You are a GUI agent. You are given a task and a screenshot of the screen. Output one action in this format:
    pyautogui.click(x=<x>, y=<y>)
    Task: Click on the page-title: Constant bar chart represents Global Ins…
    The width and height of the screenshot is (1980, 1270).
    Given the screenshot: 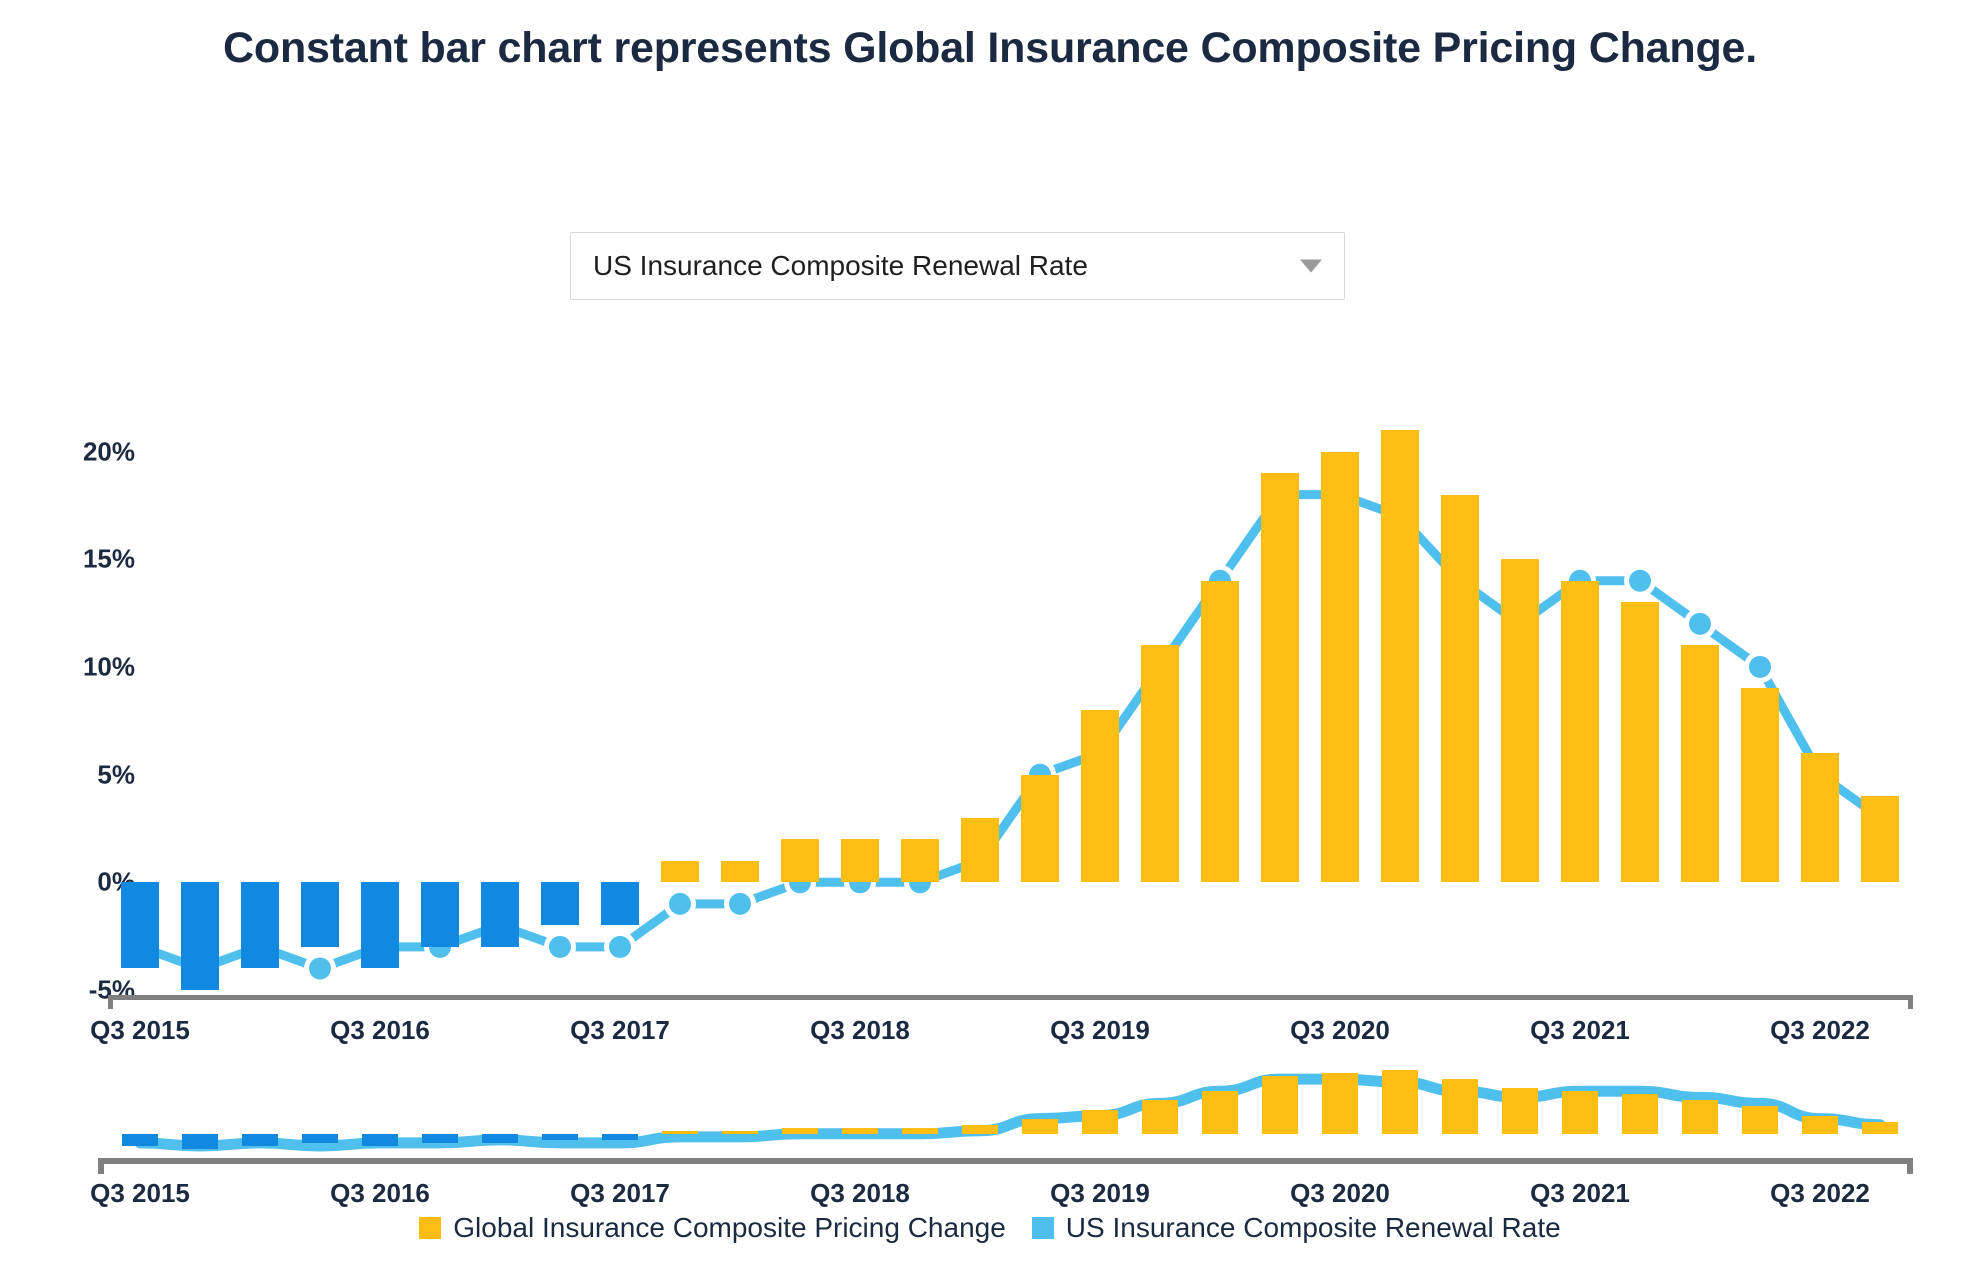 What is the action you would take?
    pyautogui.click(x=990, y=48)
    